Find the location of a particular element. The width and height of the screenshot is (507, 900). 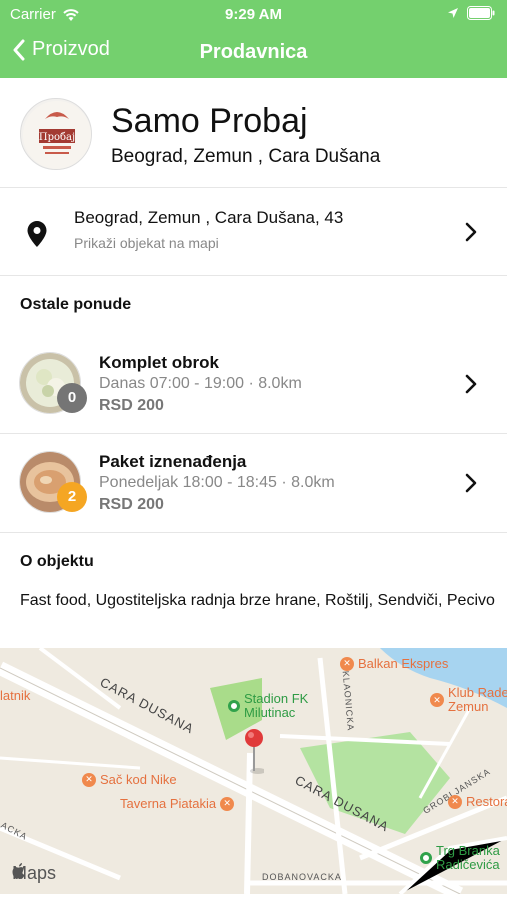

poi-label: Stadion FK Milutinac is located at coordinates (276, 705).